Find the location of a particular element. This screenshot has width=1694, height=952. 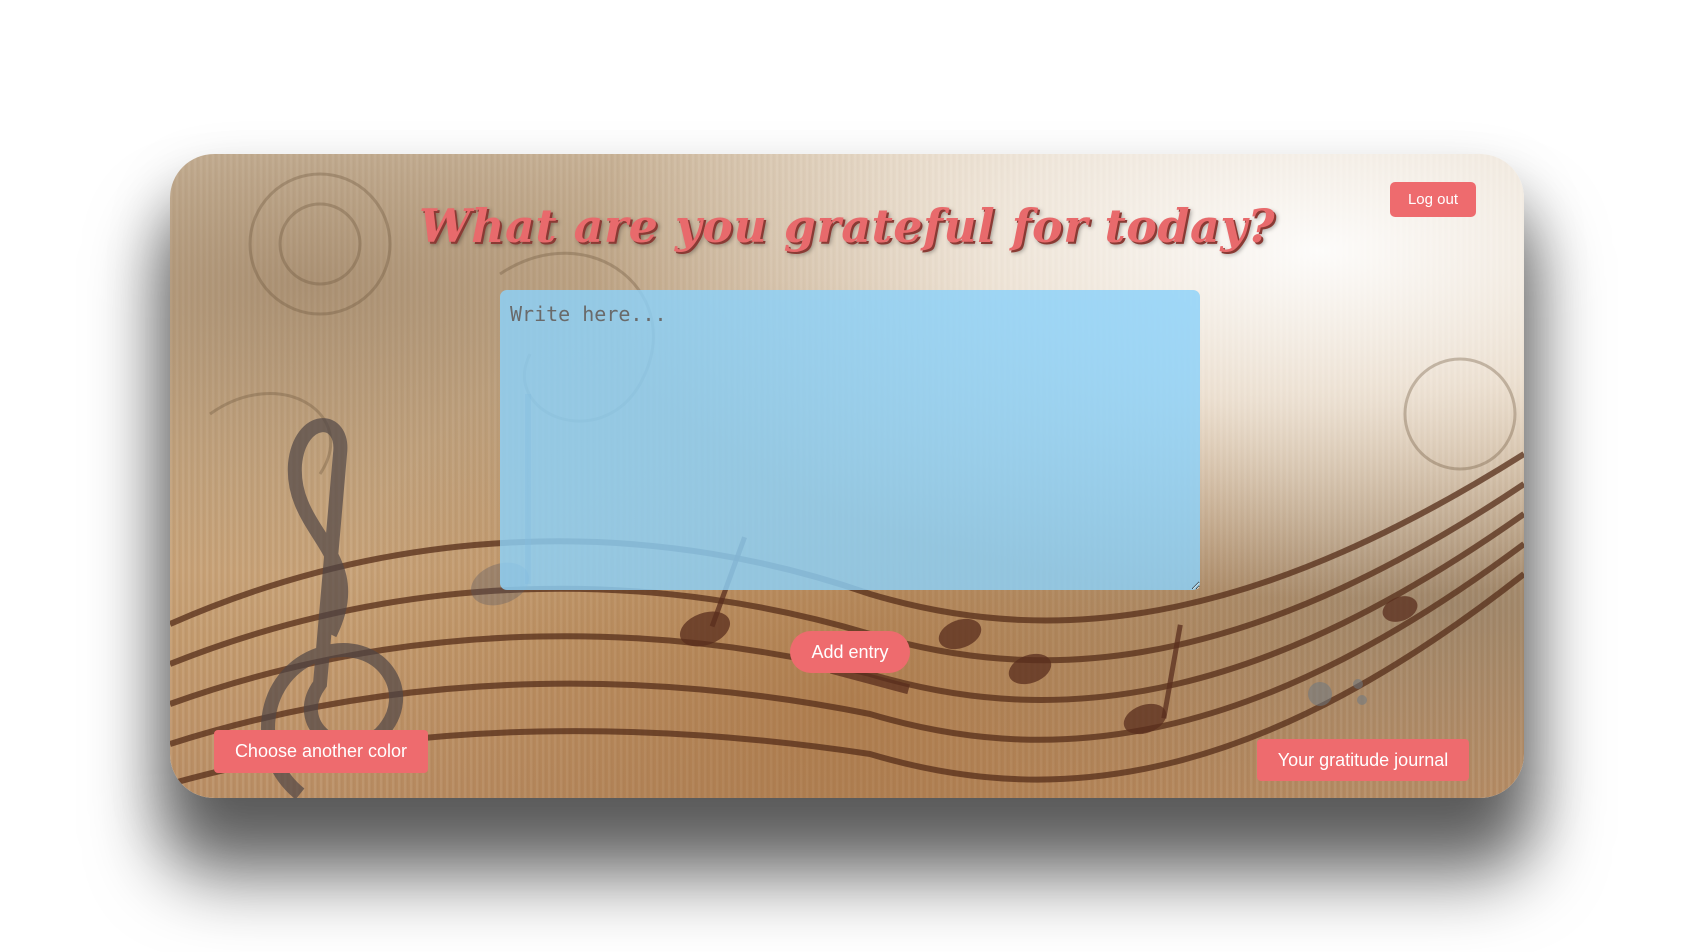

bass-clef-icon is located at coordinates (1337, 692).